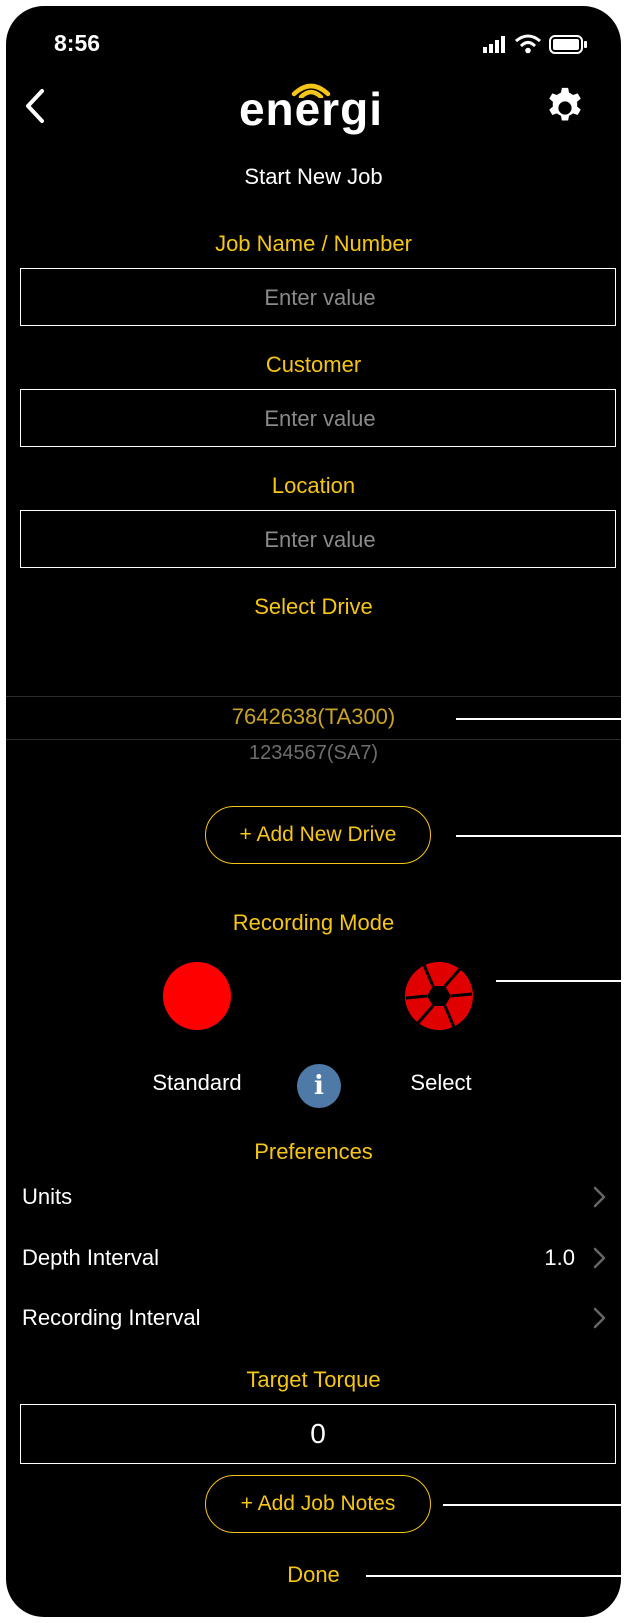 The width and height of the screenshot is (628, 1623). Describe the element at coordinates (90, 1257) in the screenshot. I see `depth-interval-label: Depth Interval` at that location.